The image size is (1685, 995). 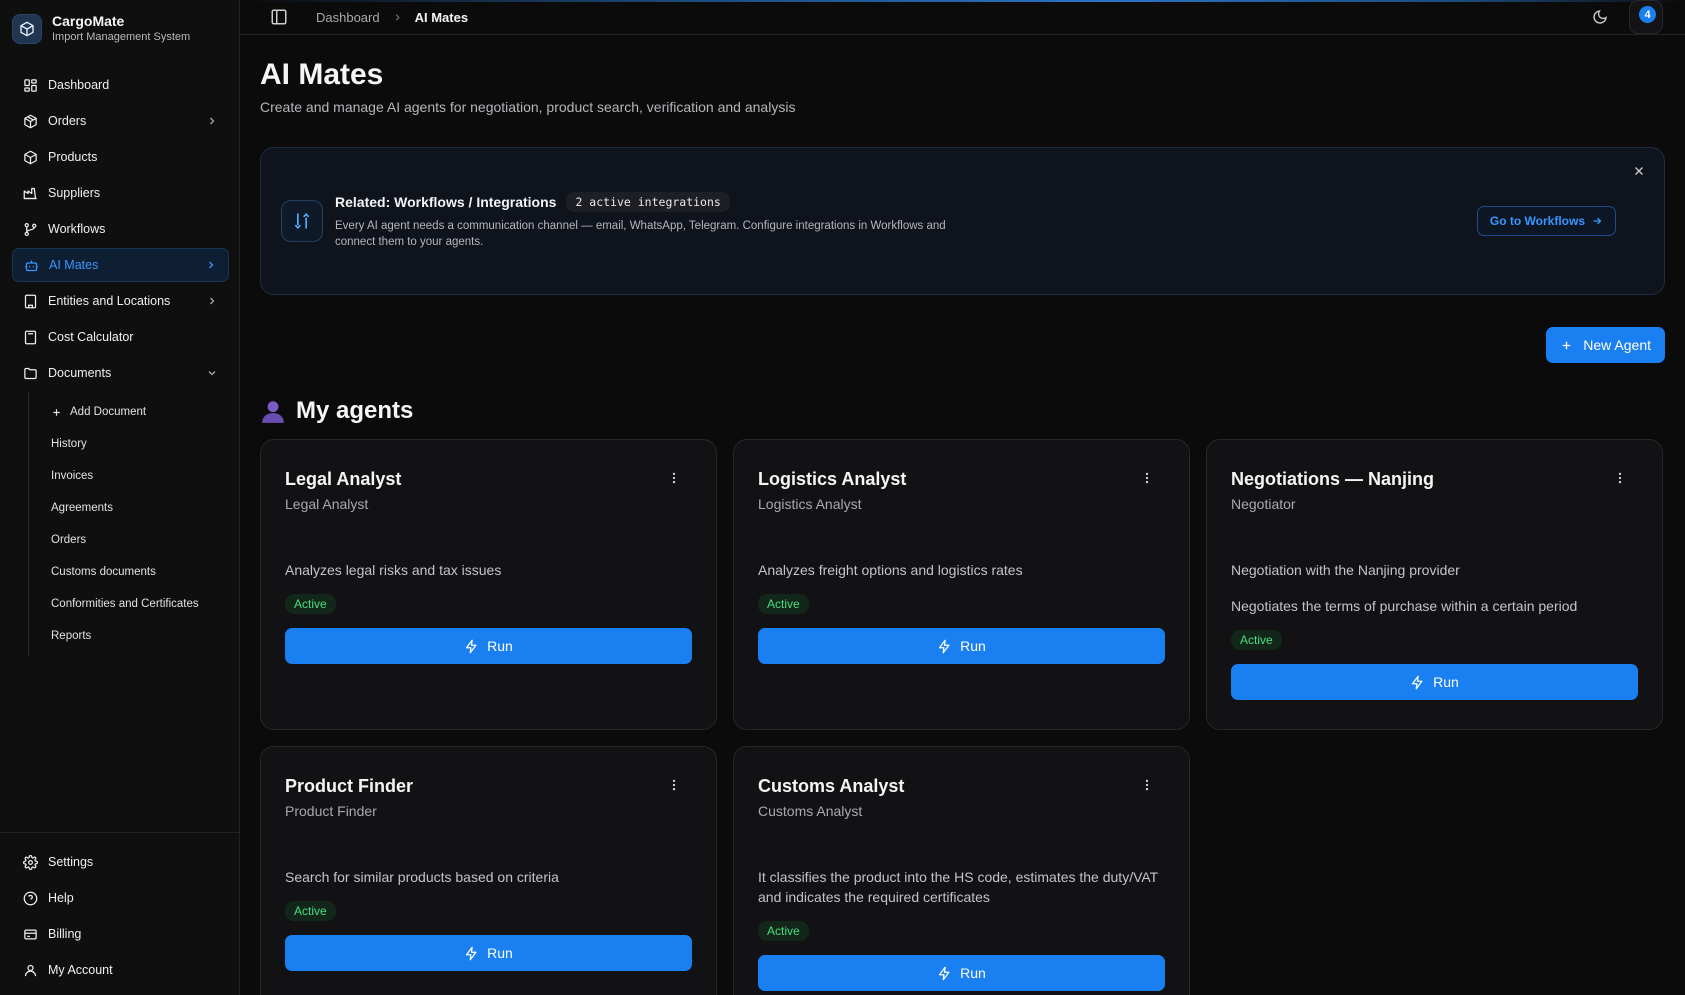 I want to click on sub-item-customs-documents: Customs documents, so click(x=135, y=572).